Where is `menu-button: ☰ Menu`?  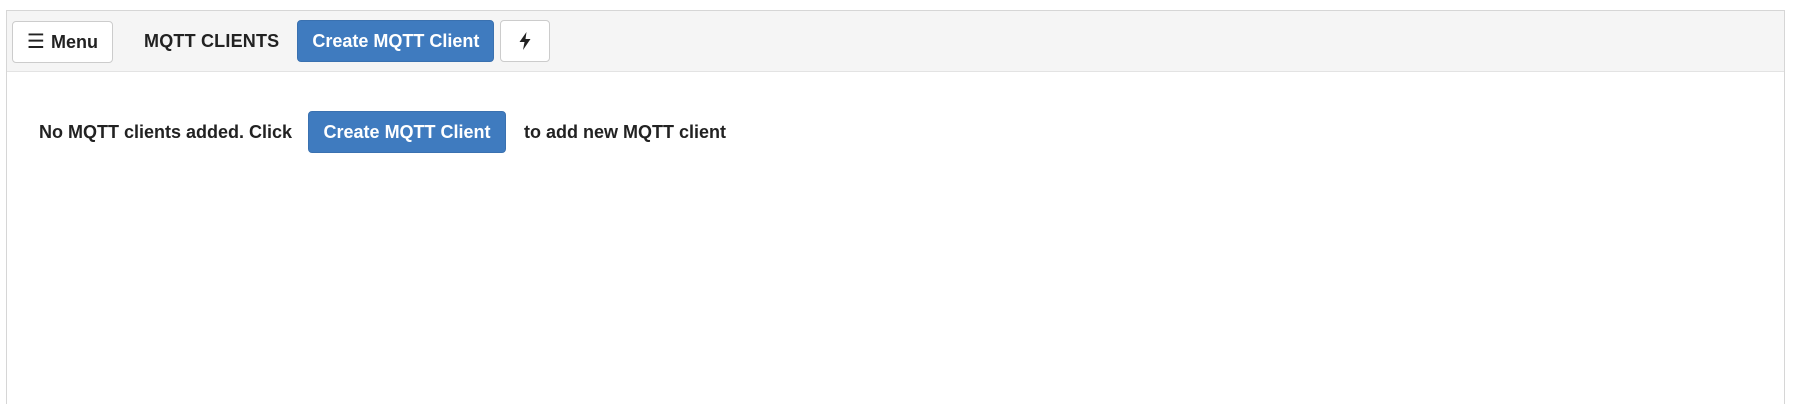
menu-button: ☰ Menu is located at coordinates (62, 42).